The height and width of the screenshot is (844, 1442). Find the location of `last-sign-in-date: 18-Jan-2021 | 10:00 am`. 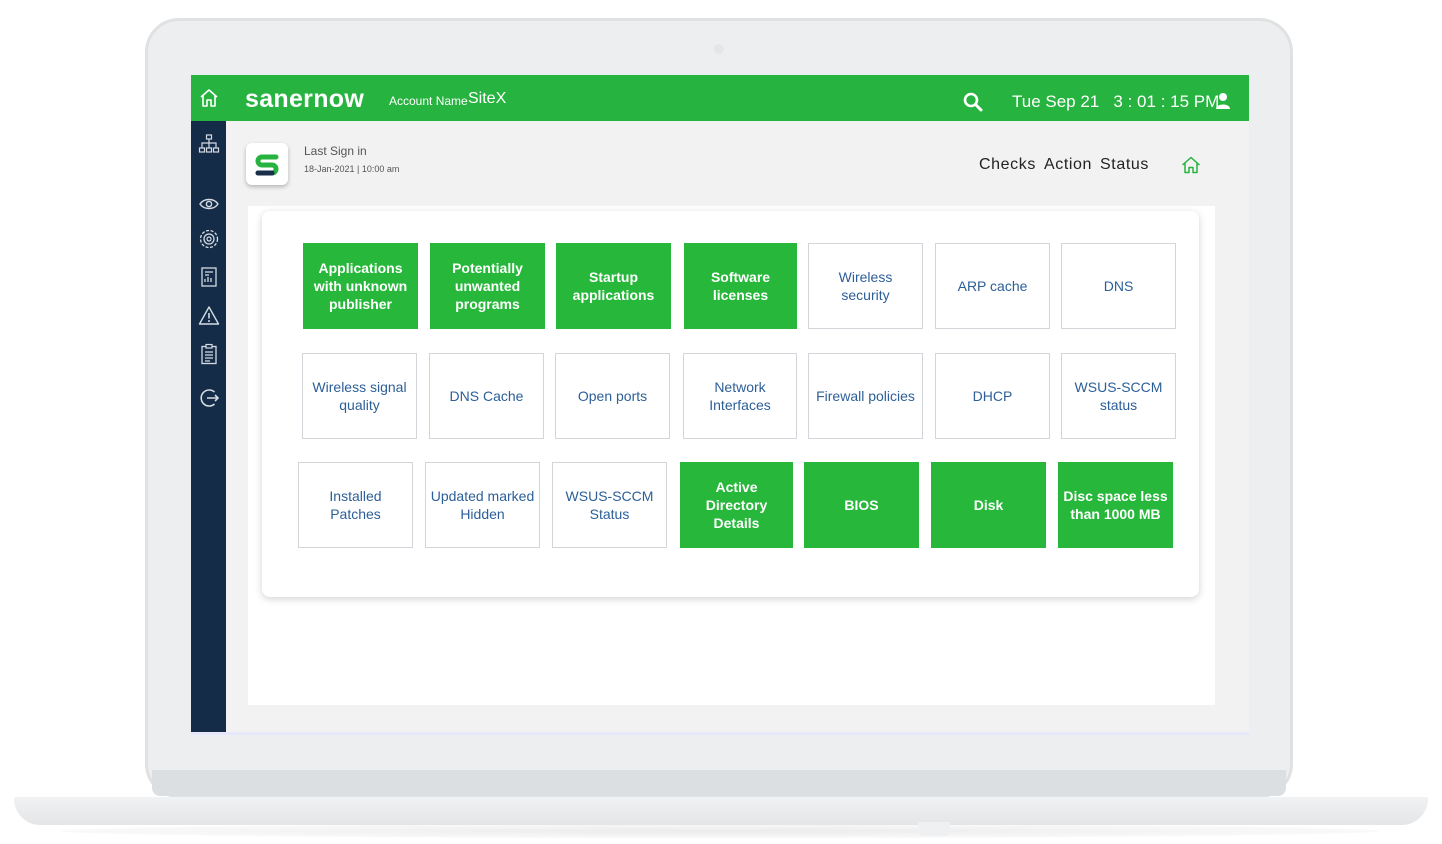

last-sign-in-date: 18-Jan-2021 | 10:00 am is located at coordinates (352, 169).